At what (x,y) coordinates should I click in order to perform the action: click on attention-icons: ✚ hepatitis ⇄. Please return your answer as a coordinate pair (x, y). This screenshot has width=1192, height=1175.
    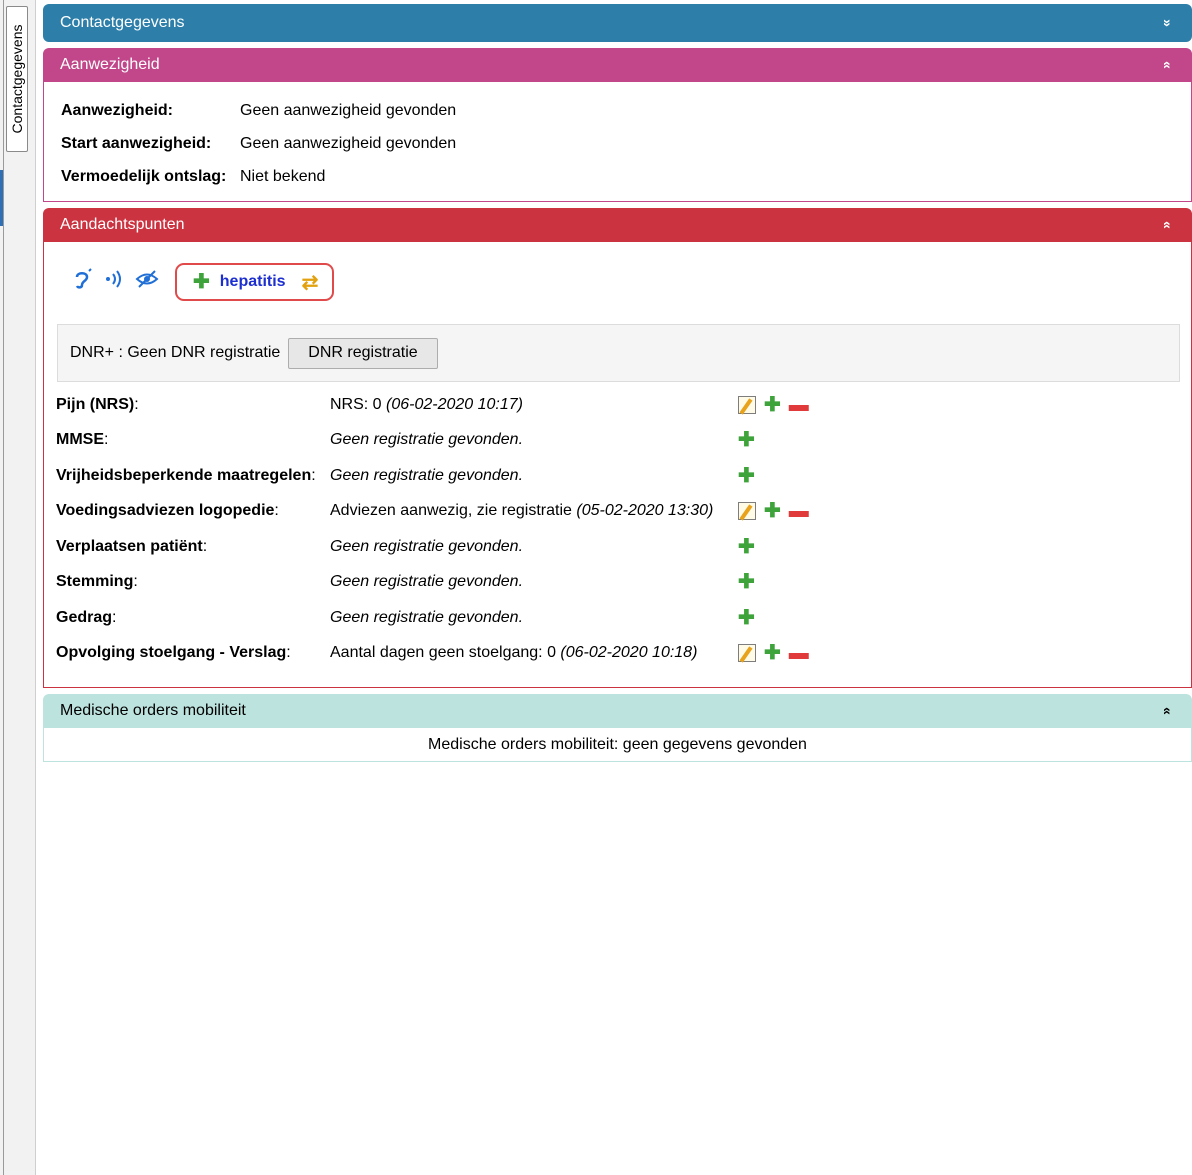
    Looking at the image, I should click on (203, 282).